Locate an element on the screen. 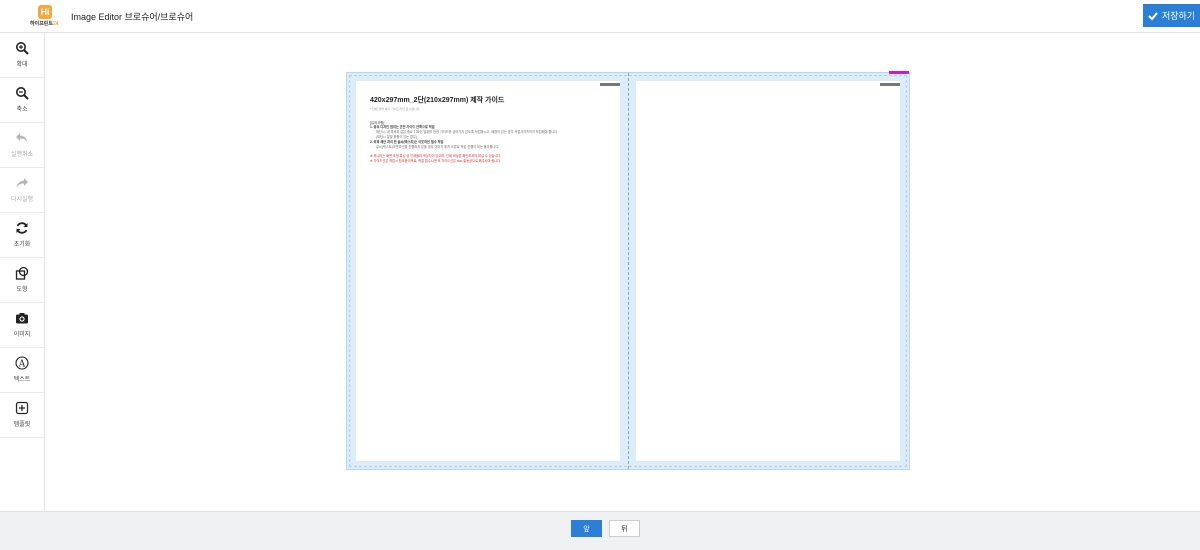  template-icon is located at coordinates (22, 408).